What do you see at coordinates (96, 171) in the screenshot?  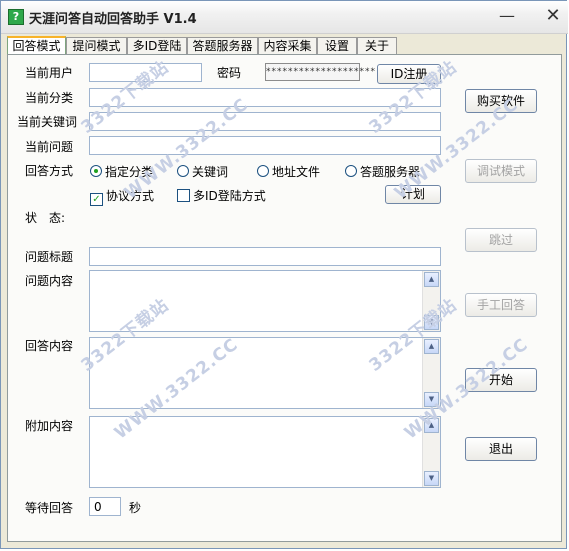 I see `radio-selected-icon` at bounding box center [96, 171].